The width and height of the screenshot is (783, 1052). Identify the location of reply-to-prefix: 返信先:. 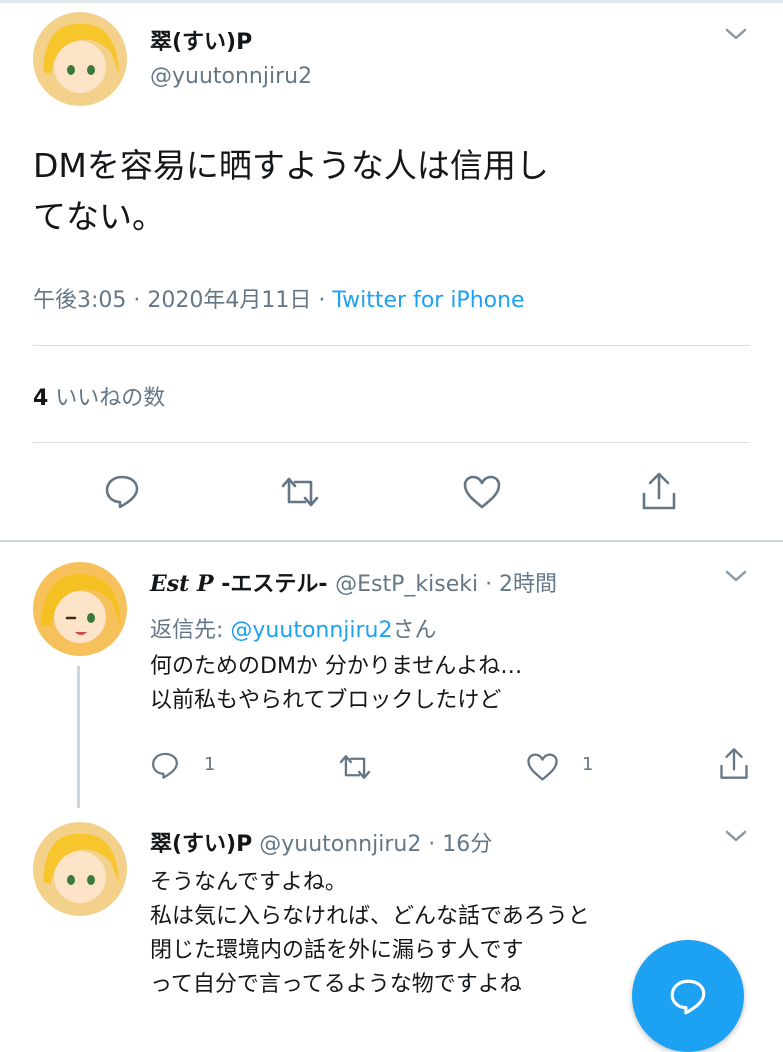
(190, 630).